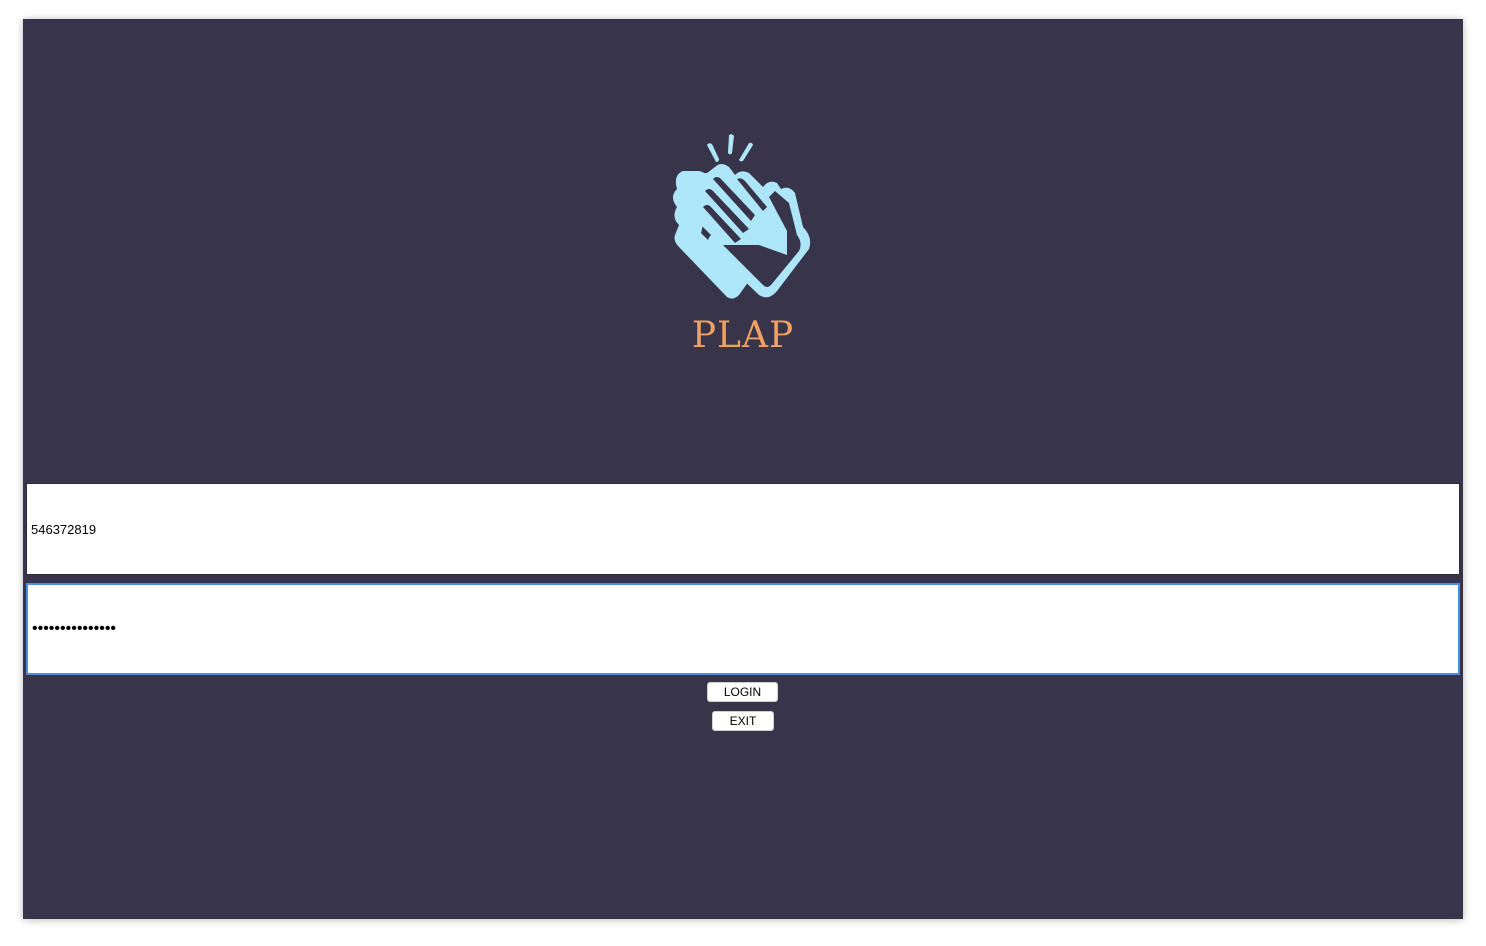 The height and width of the screenshot is (946, 1486). Describe the element at coordinates (743, 629) in the screenshot. I see `password-input` at that location.